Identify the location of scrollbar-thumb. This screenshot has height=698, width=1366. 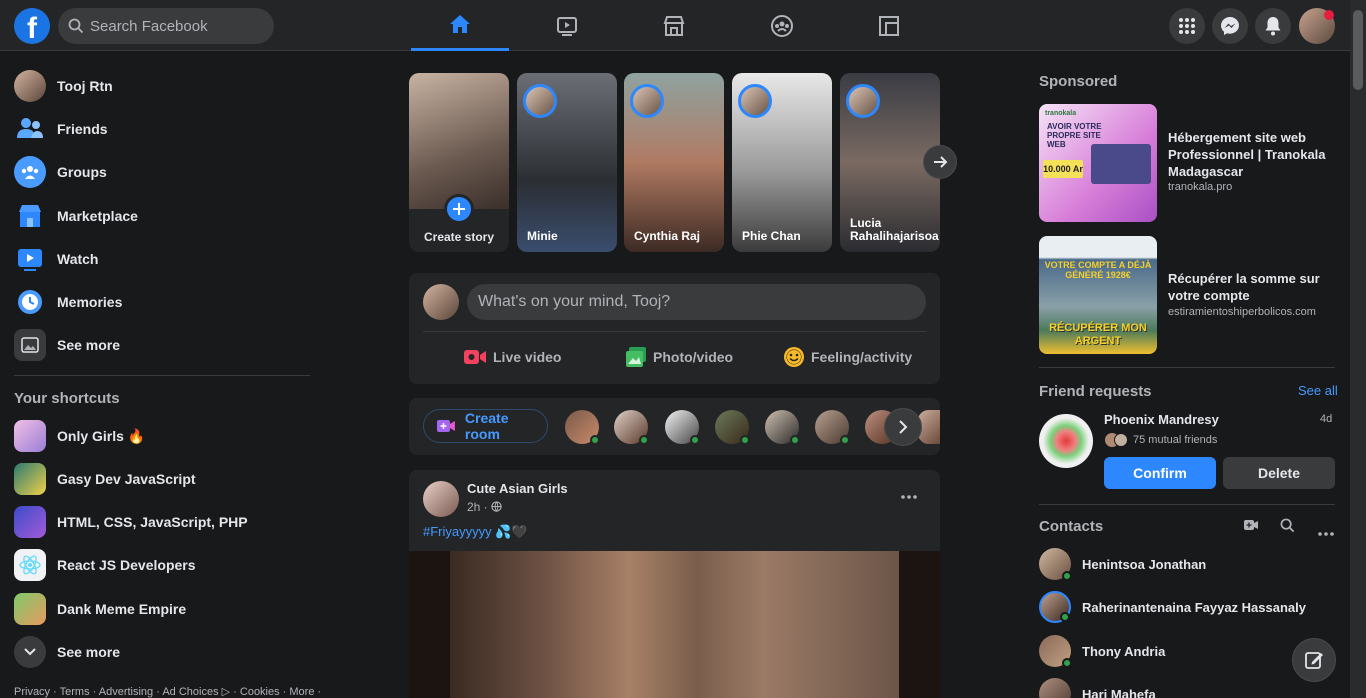
(1358, 50).